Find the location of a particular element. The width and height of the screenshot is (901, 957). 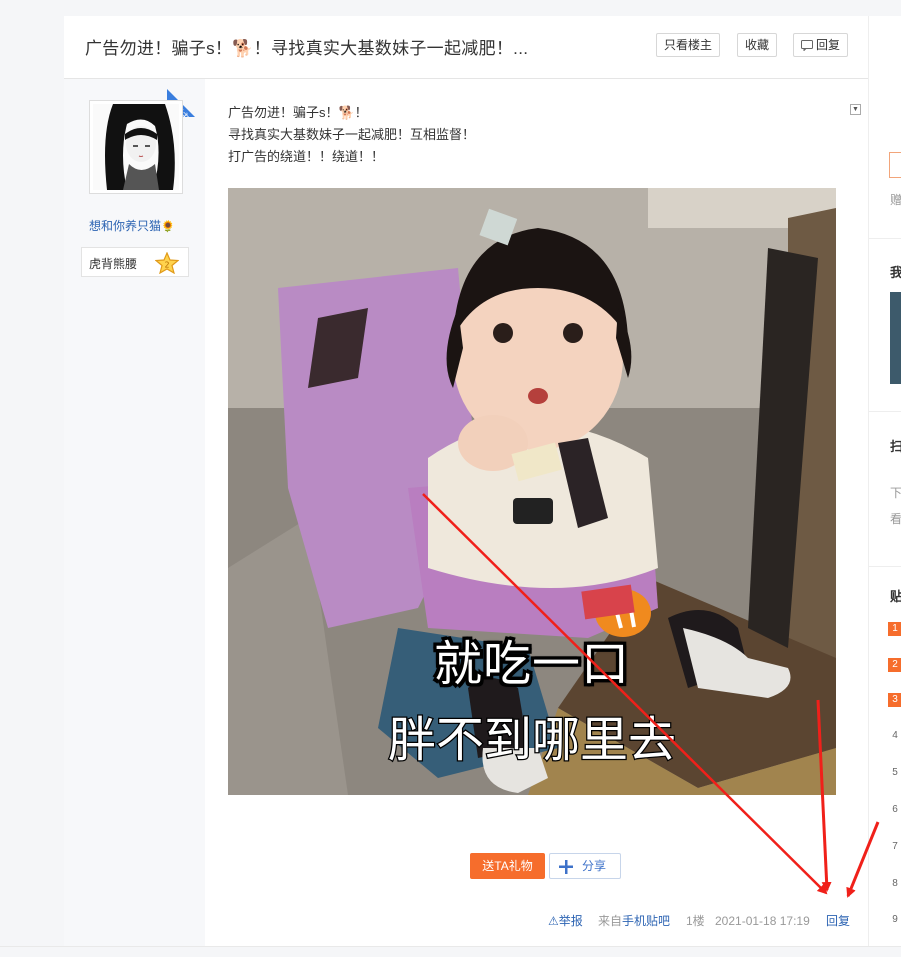

only-op-button: 只看楼主 is located at coordinates (688, 45).